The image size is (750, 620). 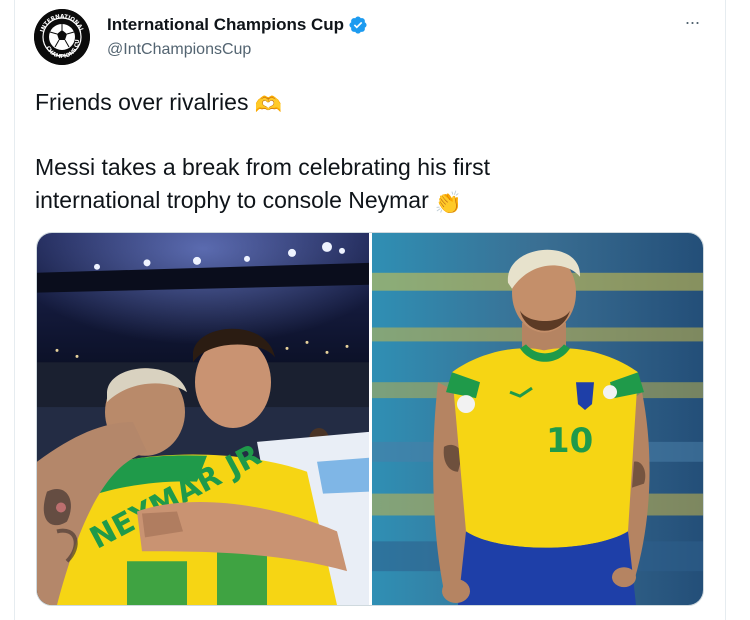 I want to click on heart-hands-emoji-icon: 🫶, so click(x=268, y=104).